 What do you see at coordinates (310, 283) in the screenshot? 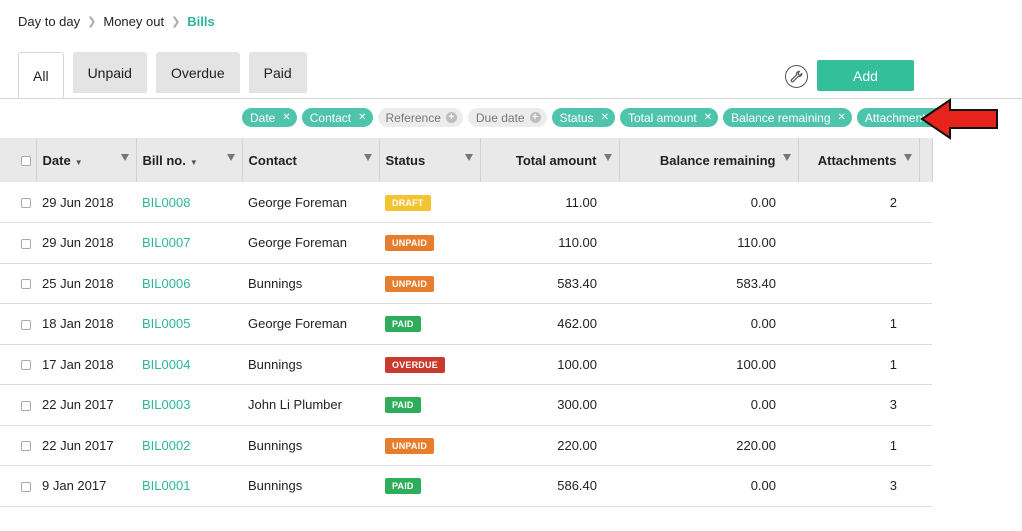
I see `cell-contact: Bunnings` at bounding box center [310, 283].